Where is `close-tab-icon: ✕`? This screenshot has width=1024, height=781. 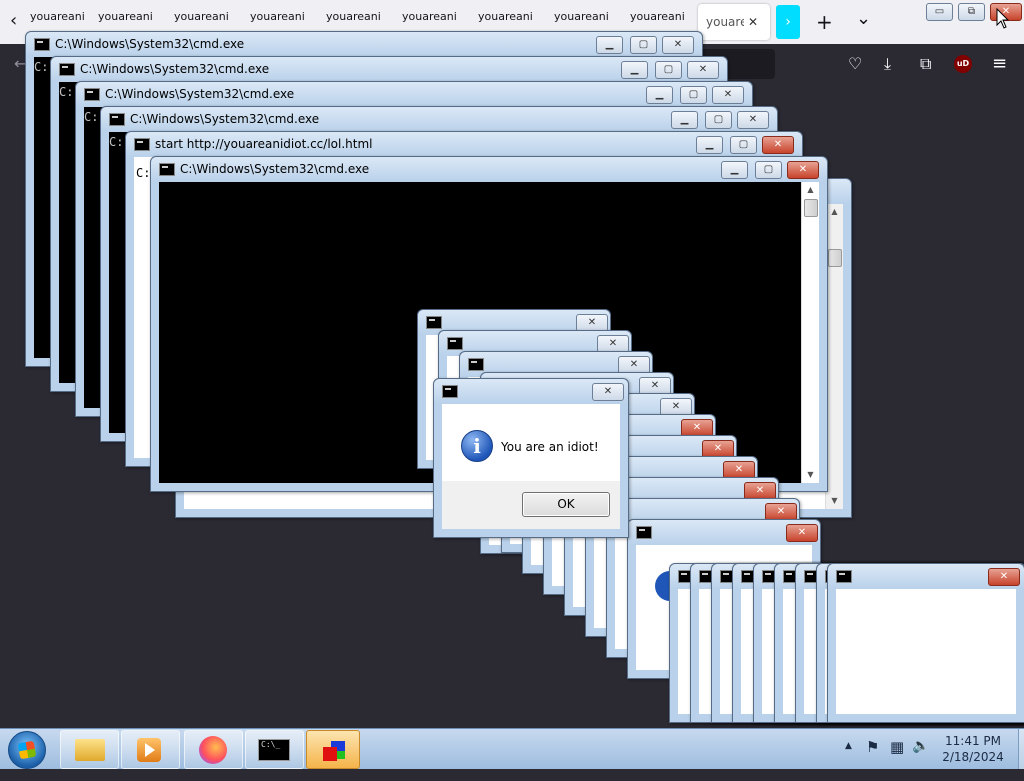
close-tab-icon: ✕ is located at coordinates (755, 22).